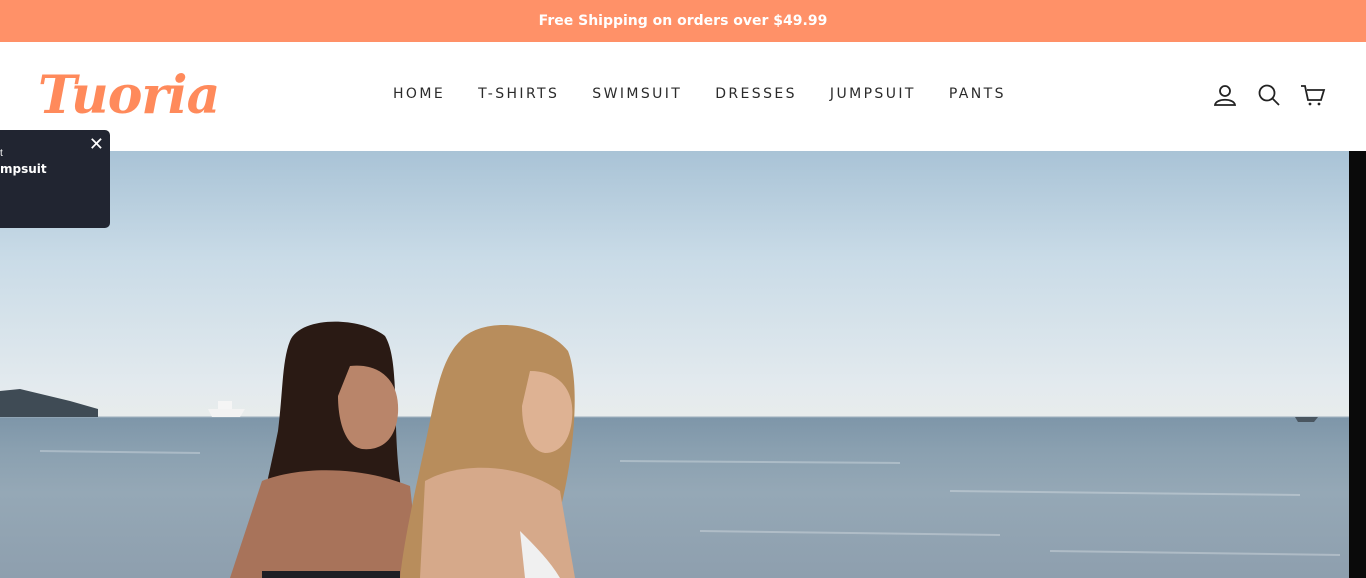  Describe the element at coordinates (1225, 95) in the screenshot. I see `account-icon` at that location.